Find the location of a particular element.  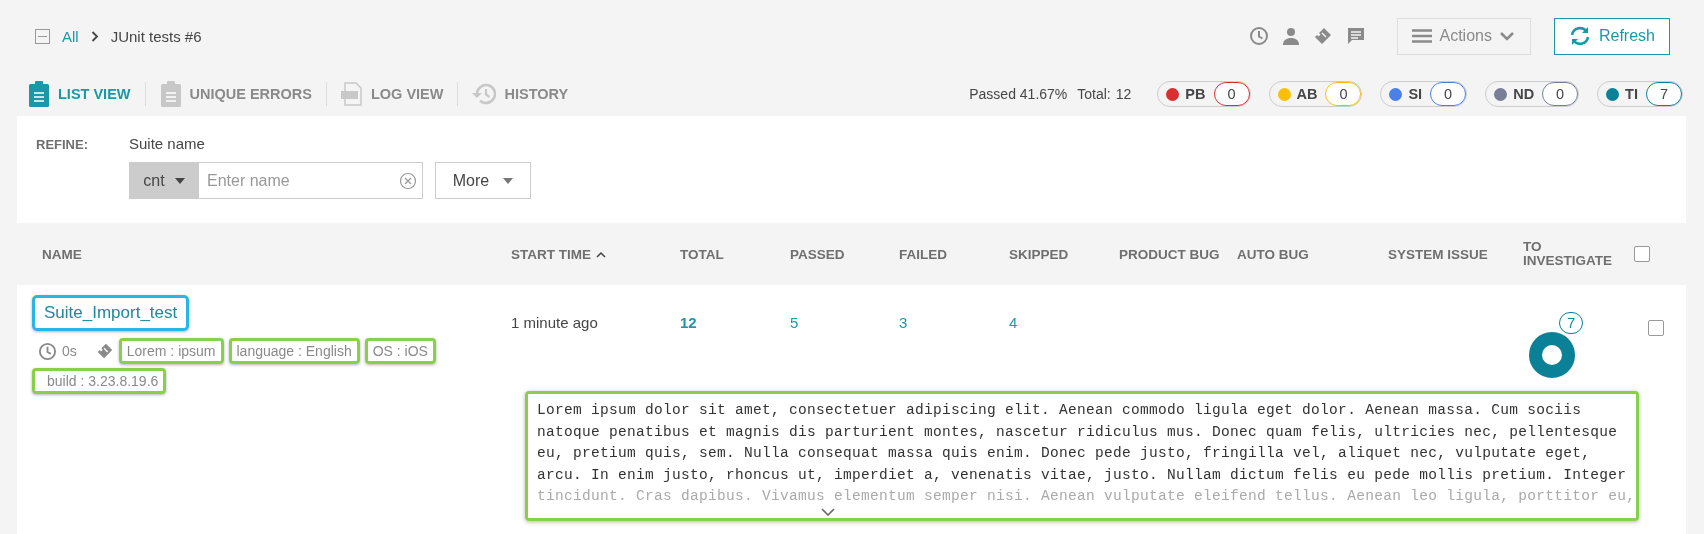

column-header: TOTAL is located at coordinates (702, 254).